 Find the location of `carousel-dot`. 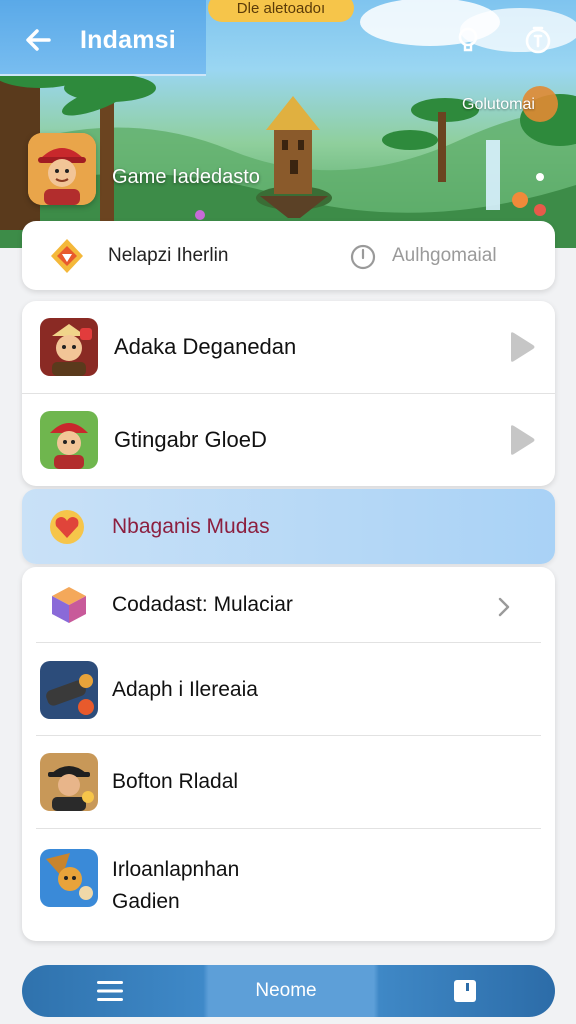

carousel-dot is located at coordinates (540, 177).